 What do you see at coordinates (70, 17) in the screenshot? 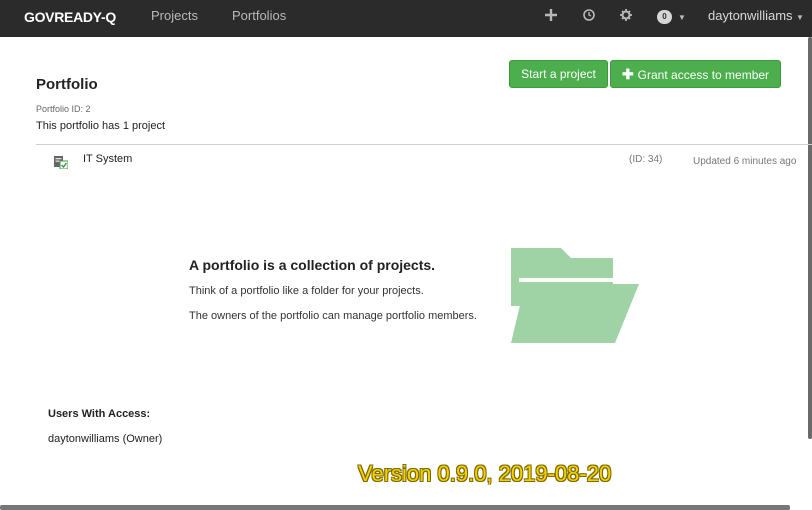
I see `brand-logo: GOVREADY-Q` at bounding box center [70, 17].